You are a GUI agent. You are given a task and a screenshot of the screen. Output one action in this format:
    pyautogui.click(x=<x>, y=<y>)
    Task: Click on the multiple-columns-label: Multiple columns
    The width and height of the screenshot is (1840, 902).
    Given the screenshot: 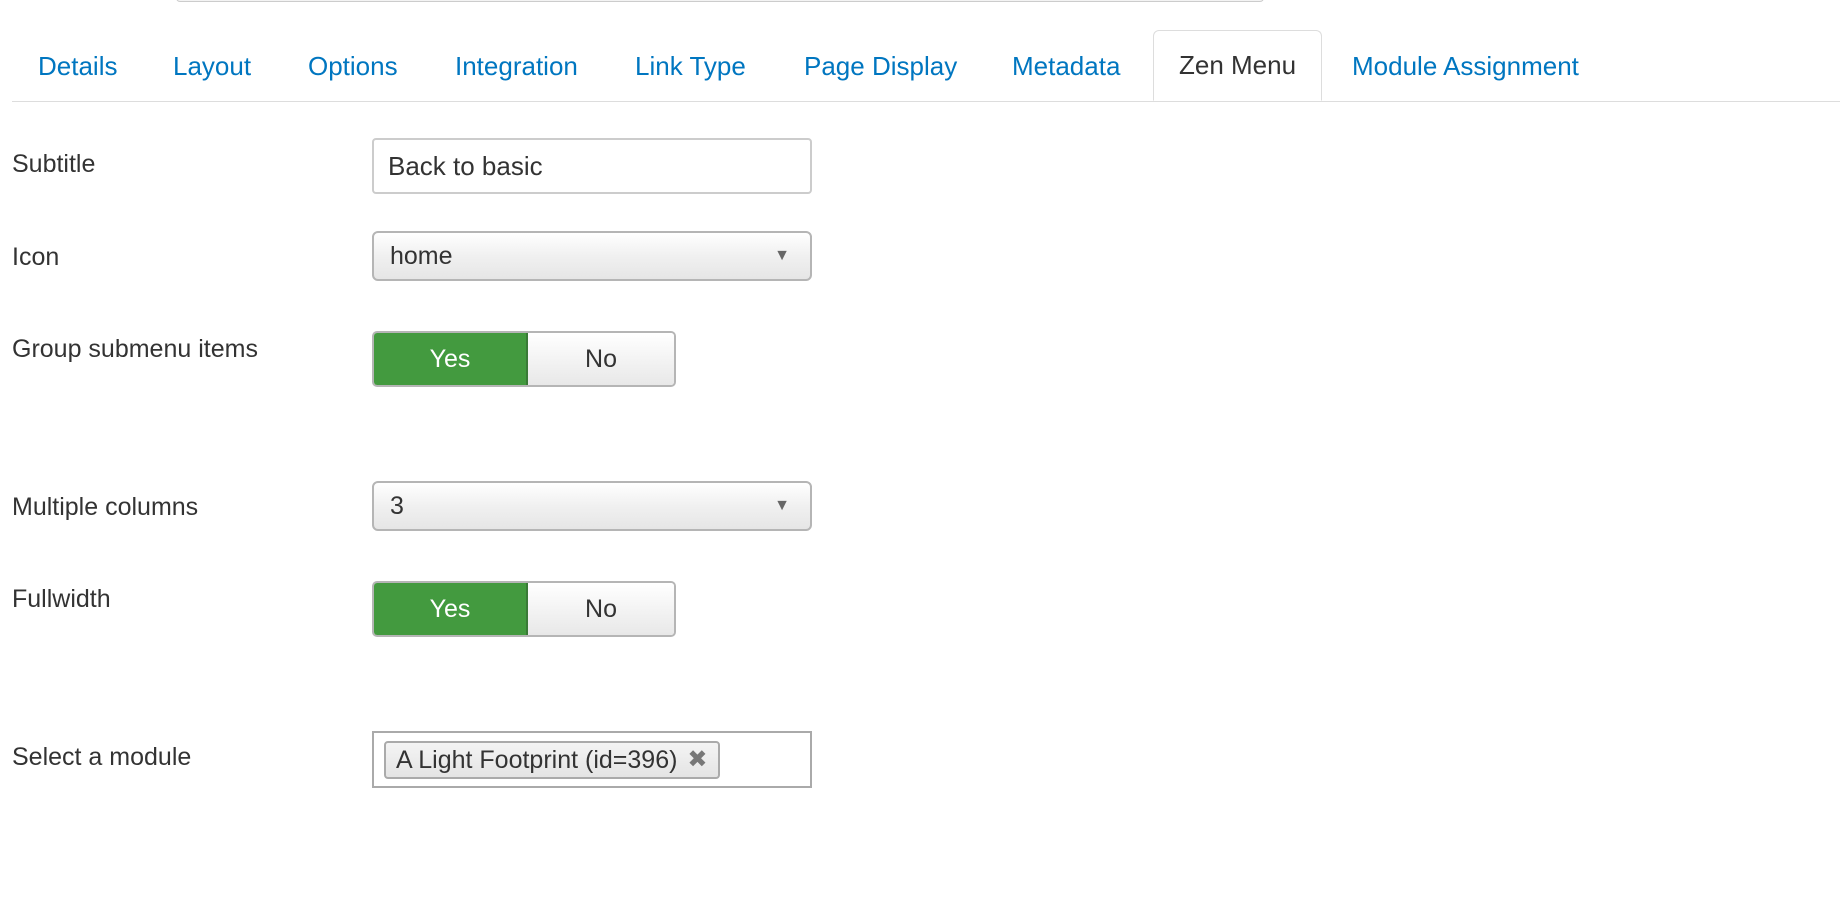 What is the action you would take?
    pyautogui.click(x=105, y=507)
    